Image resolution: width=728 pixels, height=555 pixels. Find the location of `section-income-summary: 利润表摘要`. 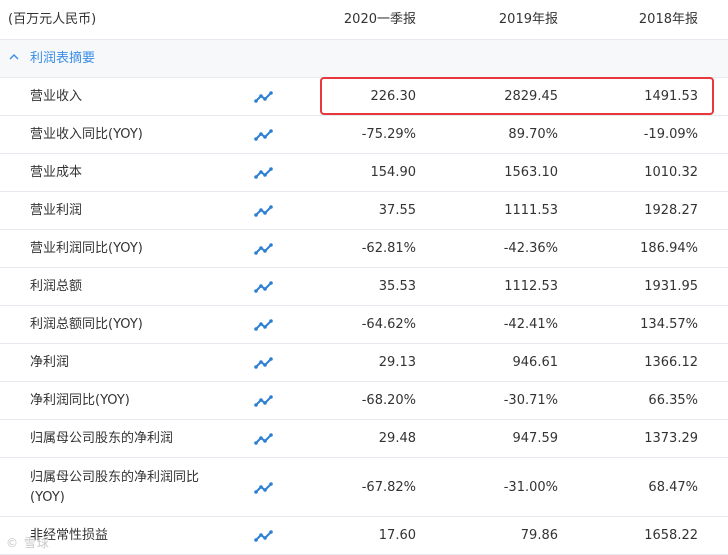

section-income-summary: 利润表摘要 is located at coordinates (364, 59).